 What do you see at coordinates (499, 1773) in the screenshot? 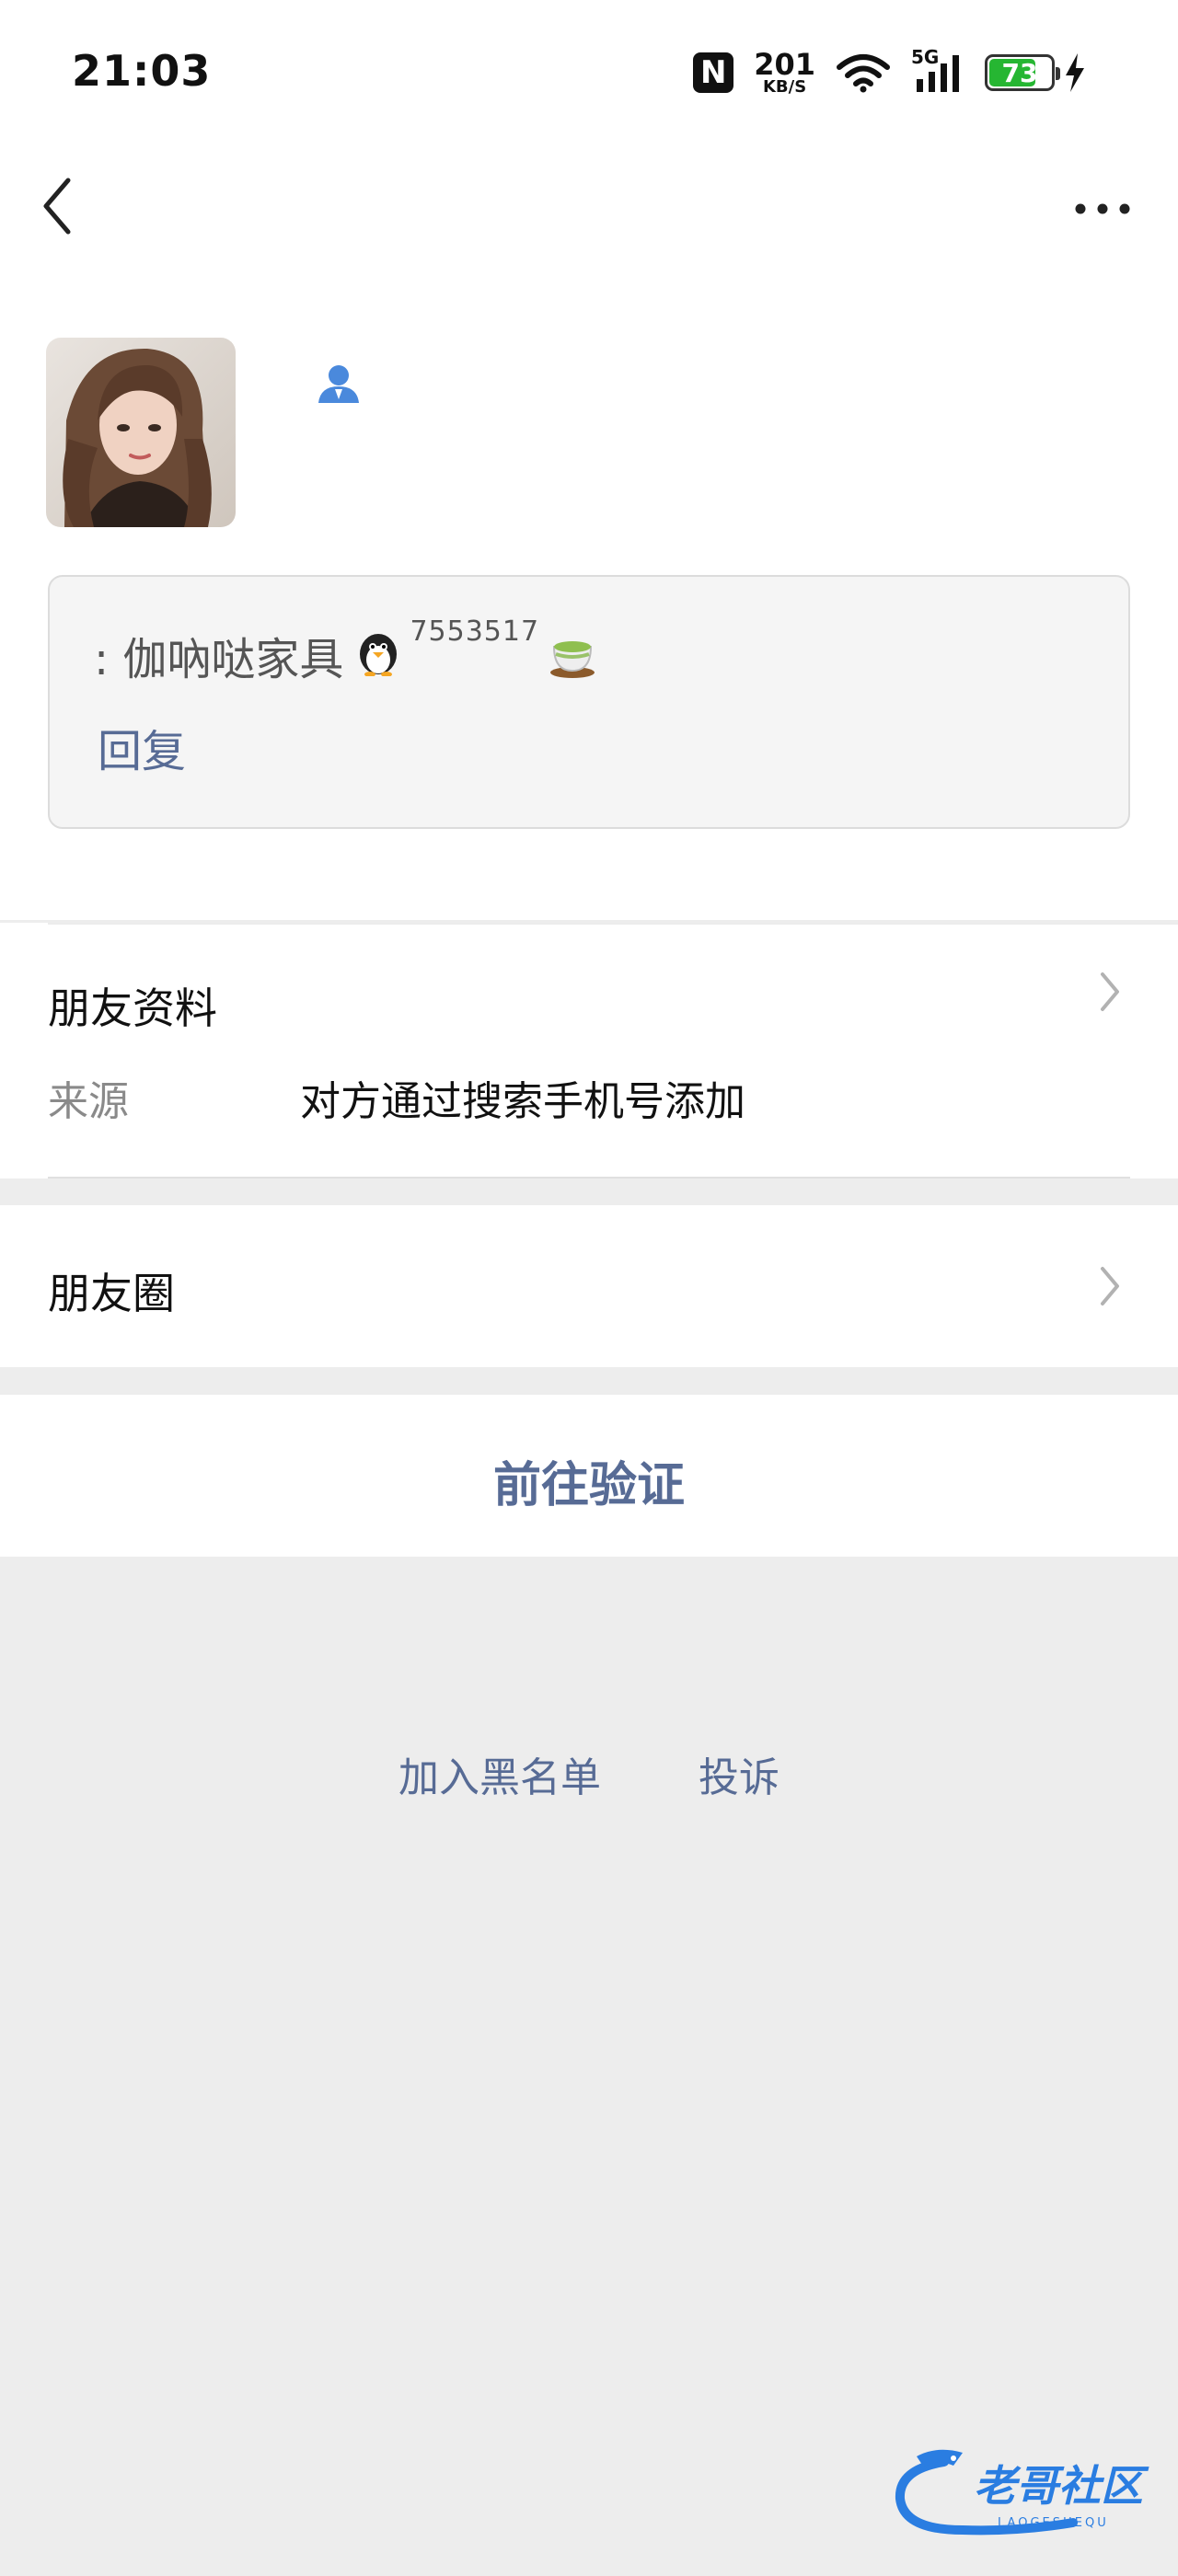
I see `blacklist-link: 加入黑名单` at bounding box center [499, 1773].